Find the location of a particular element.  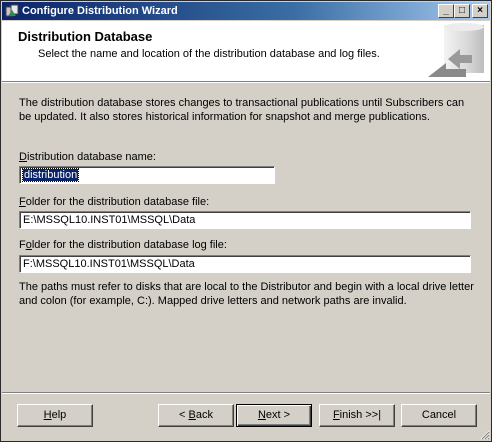

window-title: Configure Distribution Wizard is located at coordinates (100, 11).